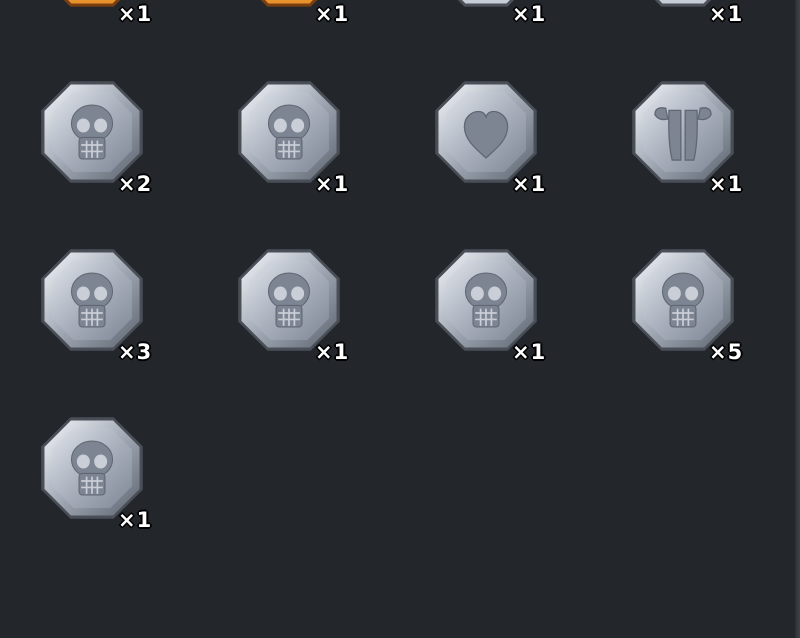  Describe the element at coordinates (135, 352) in the screenshot. I see `medal-count: ×3` at that location.